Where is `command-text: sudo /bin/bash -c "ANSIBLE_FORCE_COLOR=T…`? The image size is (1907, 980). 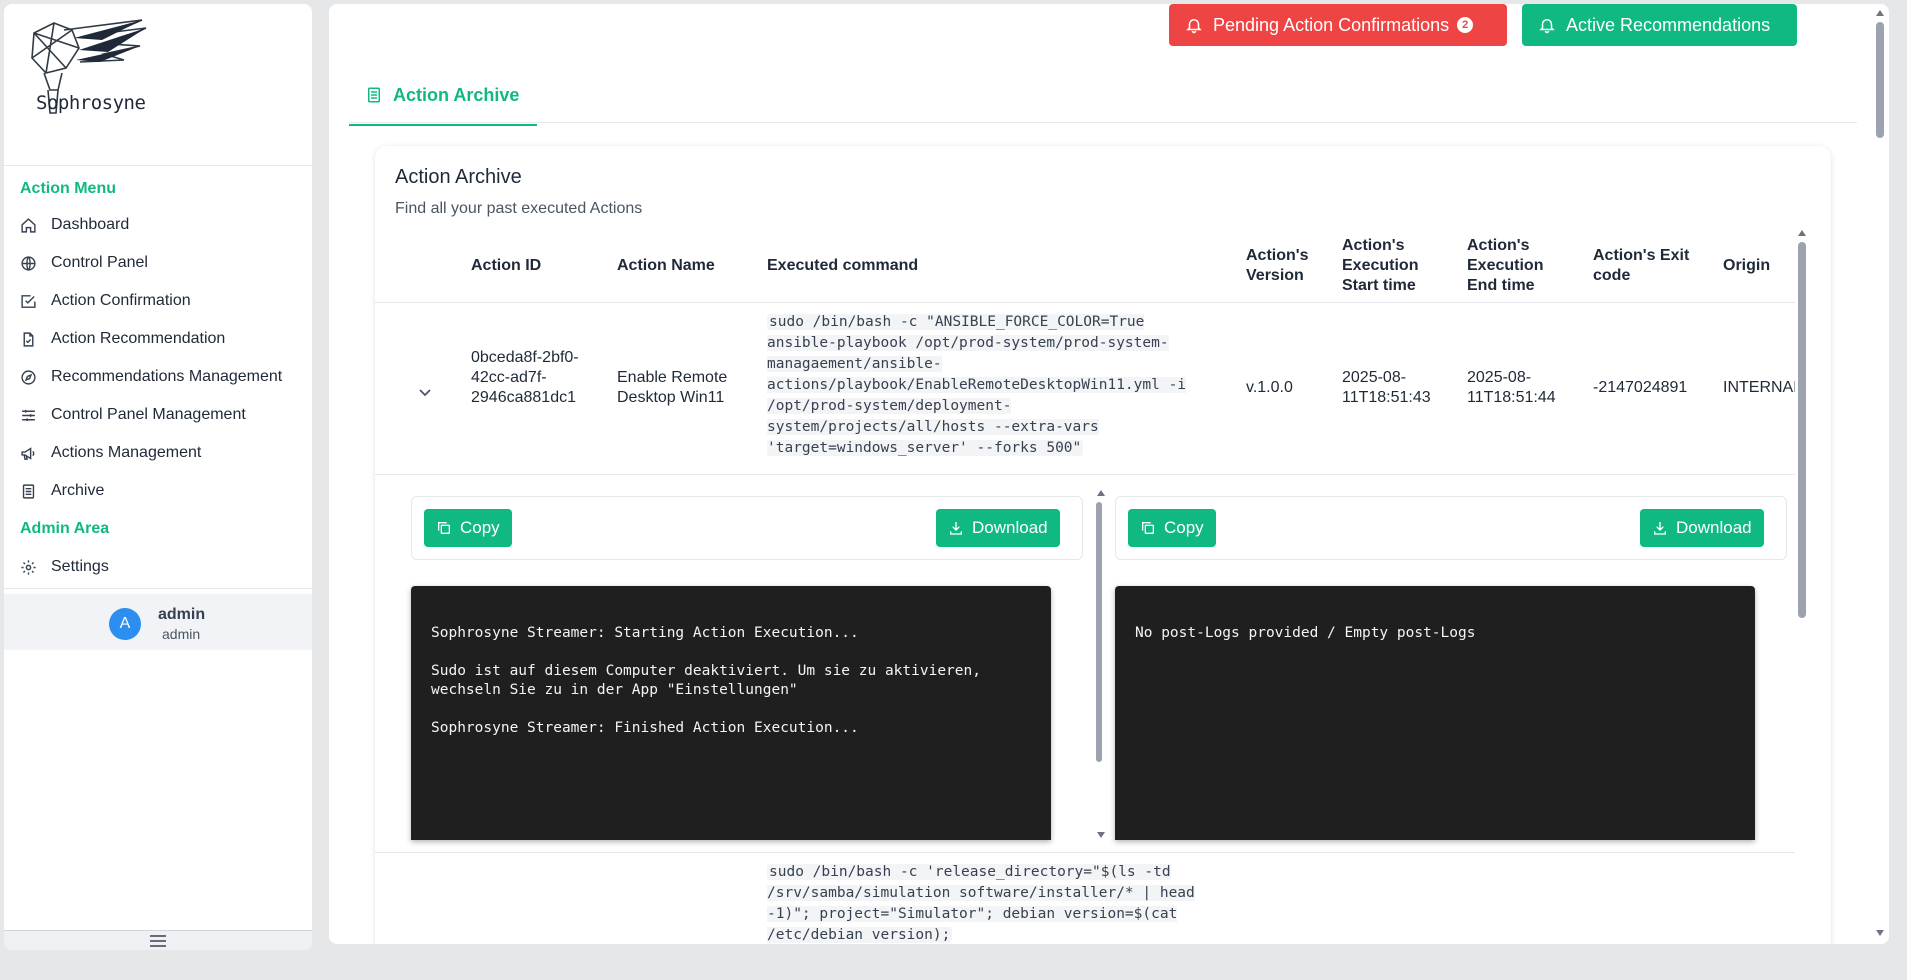
command-text: sudo /bin/bash -c "ANSIBLE_FORCE_COLOR=T… is located at coordinates (977, 385).